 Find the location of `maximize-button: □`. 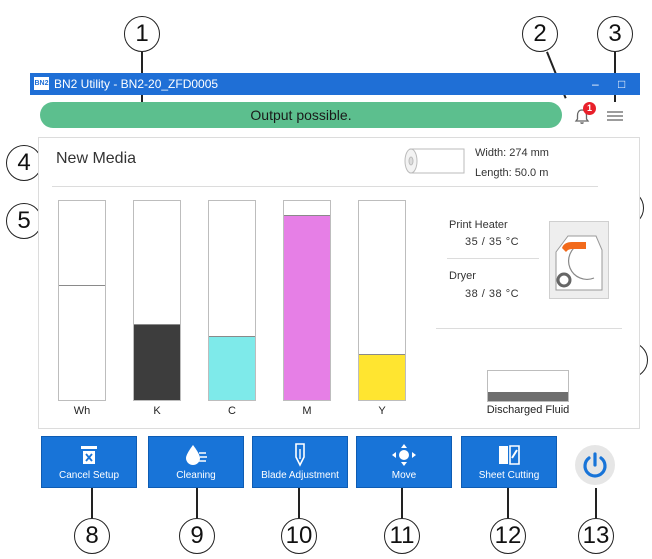

maximize-button: □ is located at coordinates (621, 84).